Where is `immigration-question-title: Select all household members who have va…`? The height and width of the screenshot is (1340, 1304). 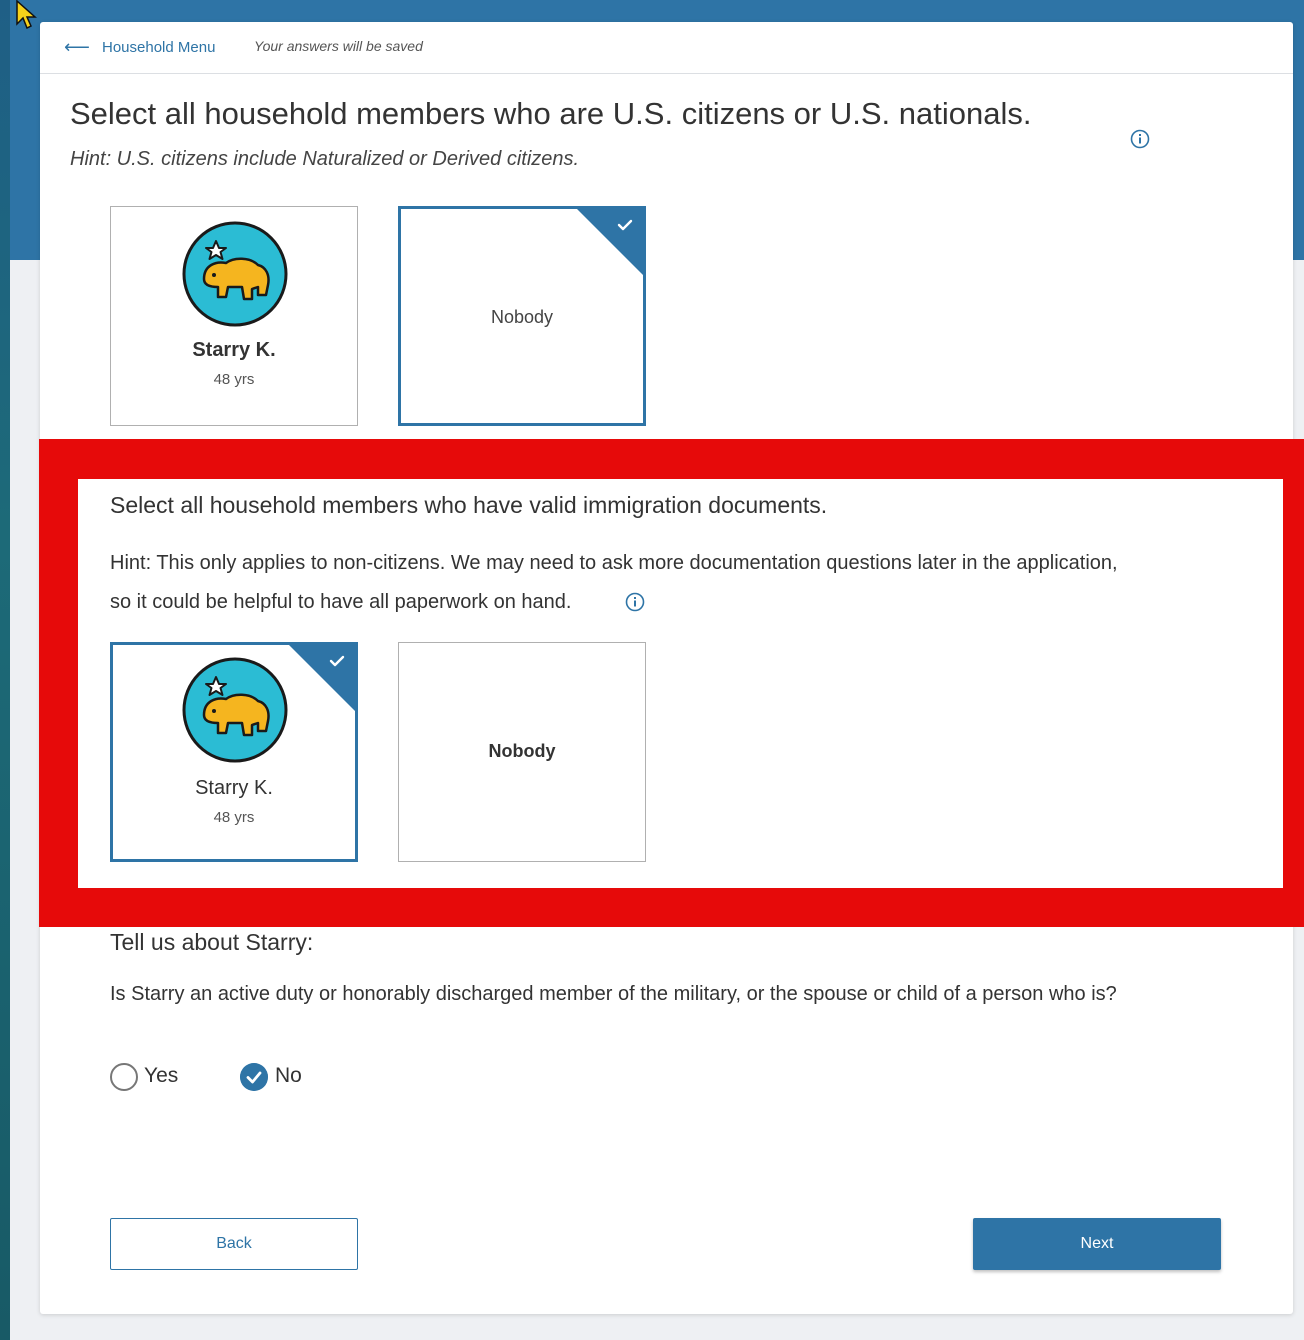 immigration-question-title: Select all household members who have va… is located at coordinates (469, 505).